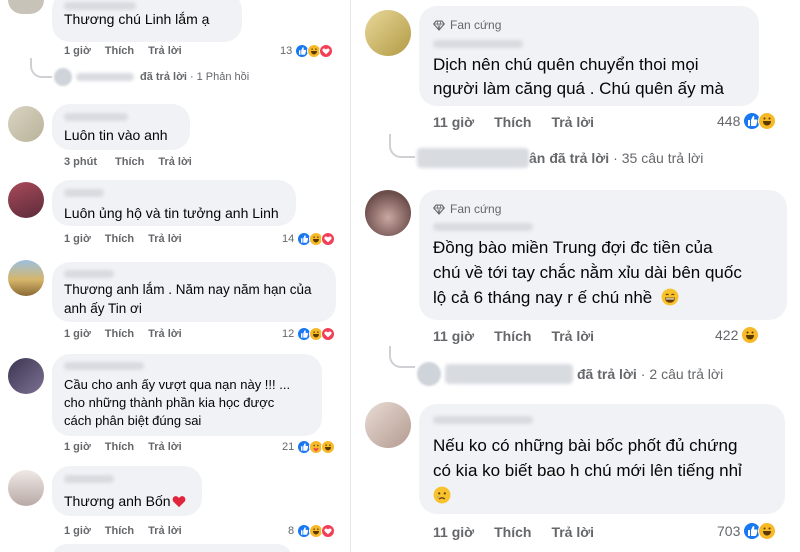  Describe the element at coordinates (442, 497) in the screenshot. I see `crying-emoji-icon` at that location.